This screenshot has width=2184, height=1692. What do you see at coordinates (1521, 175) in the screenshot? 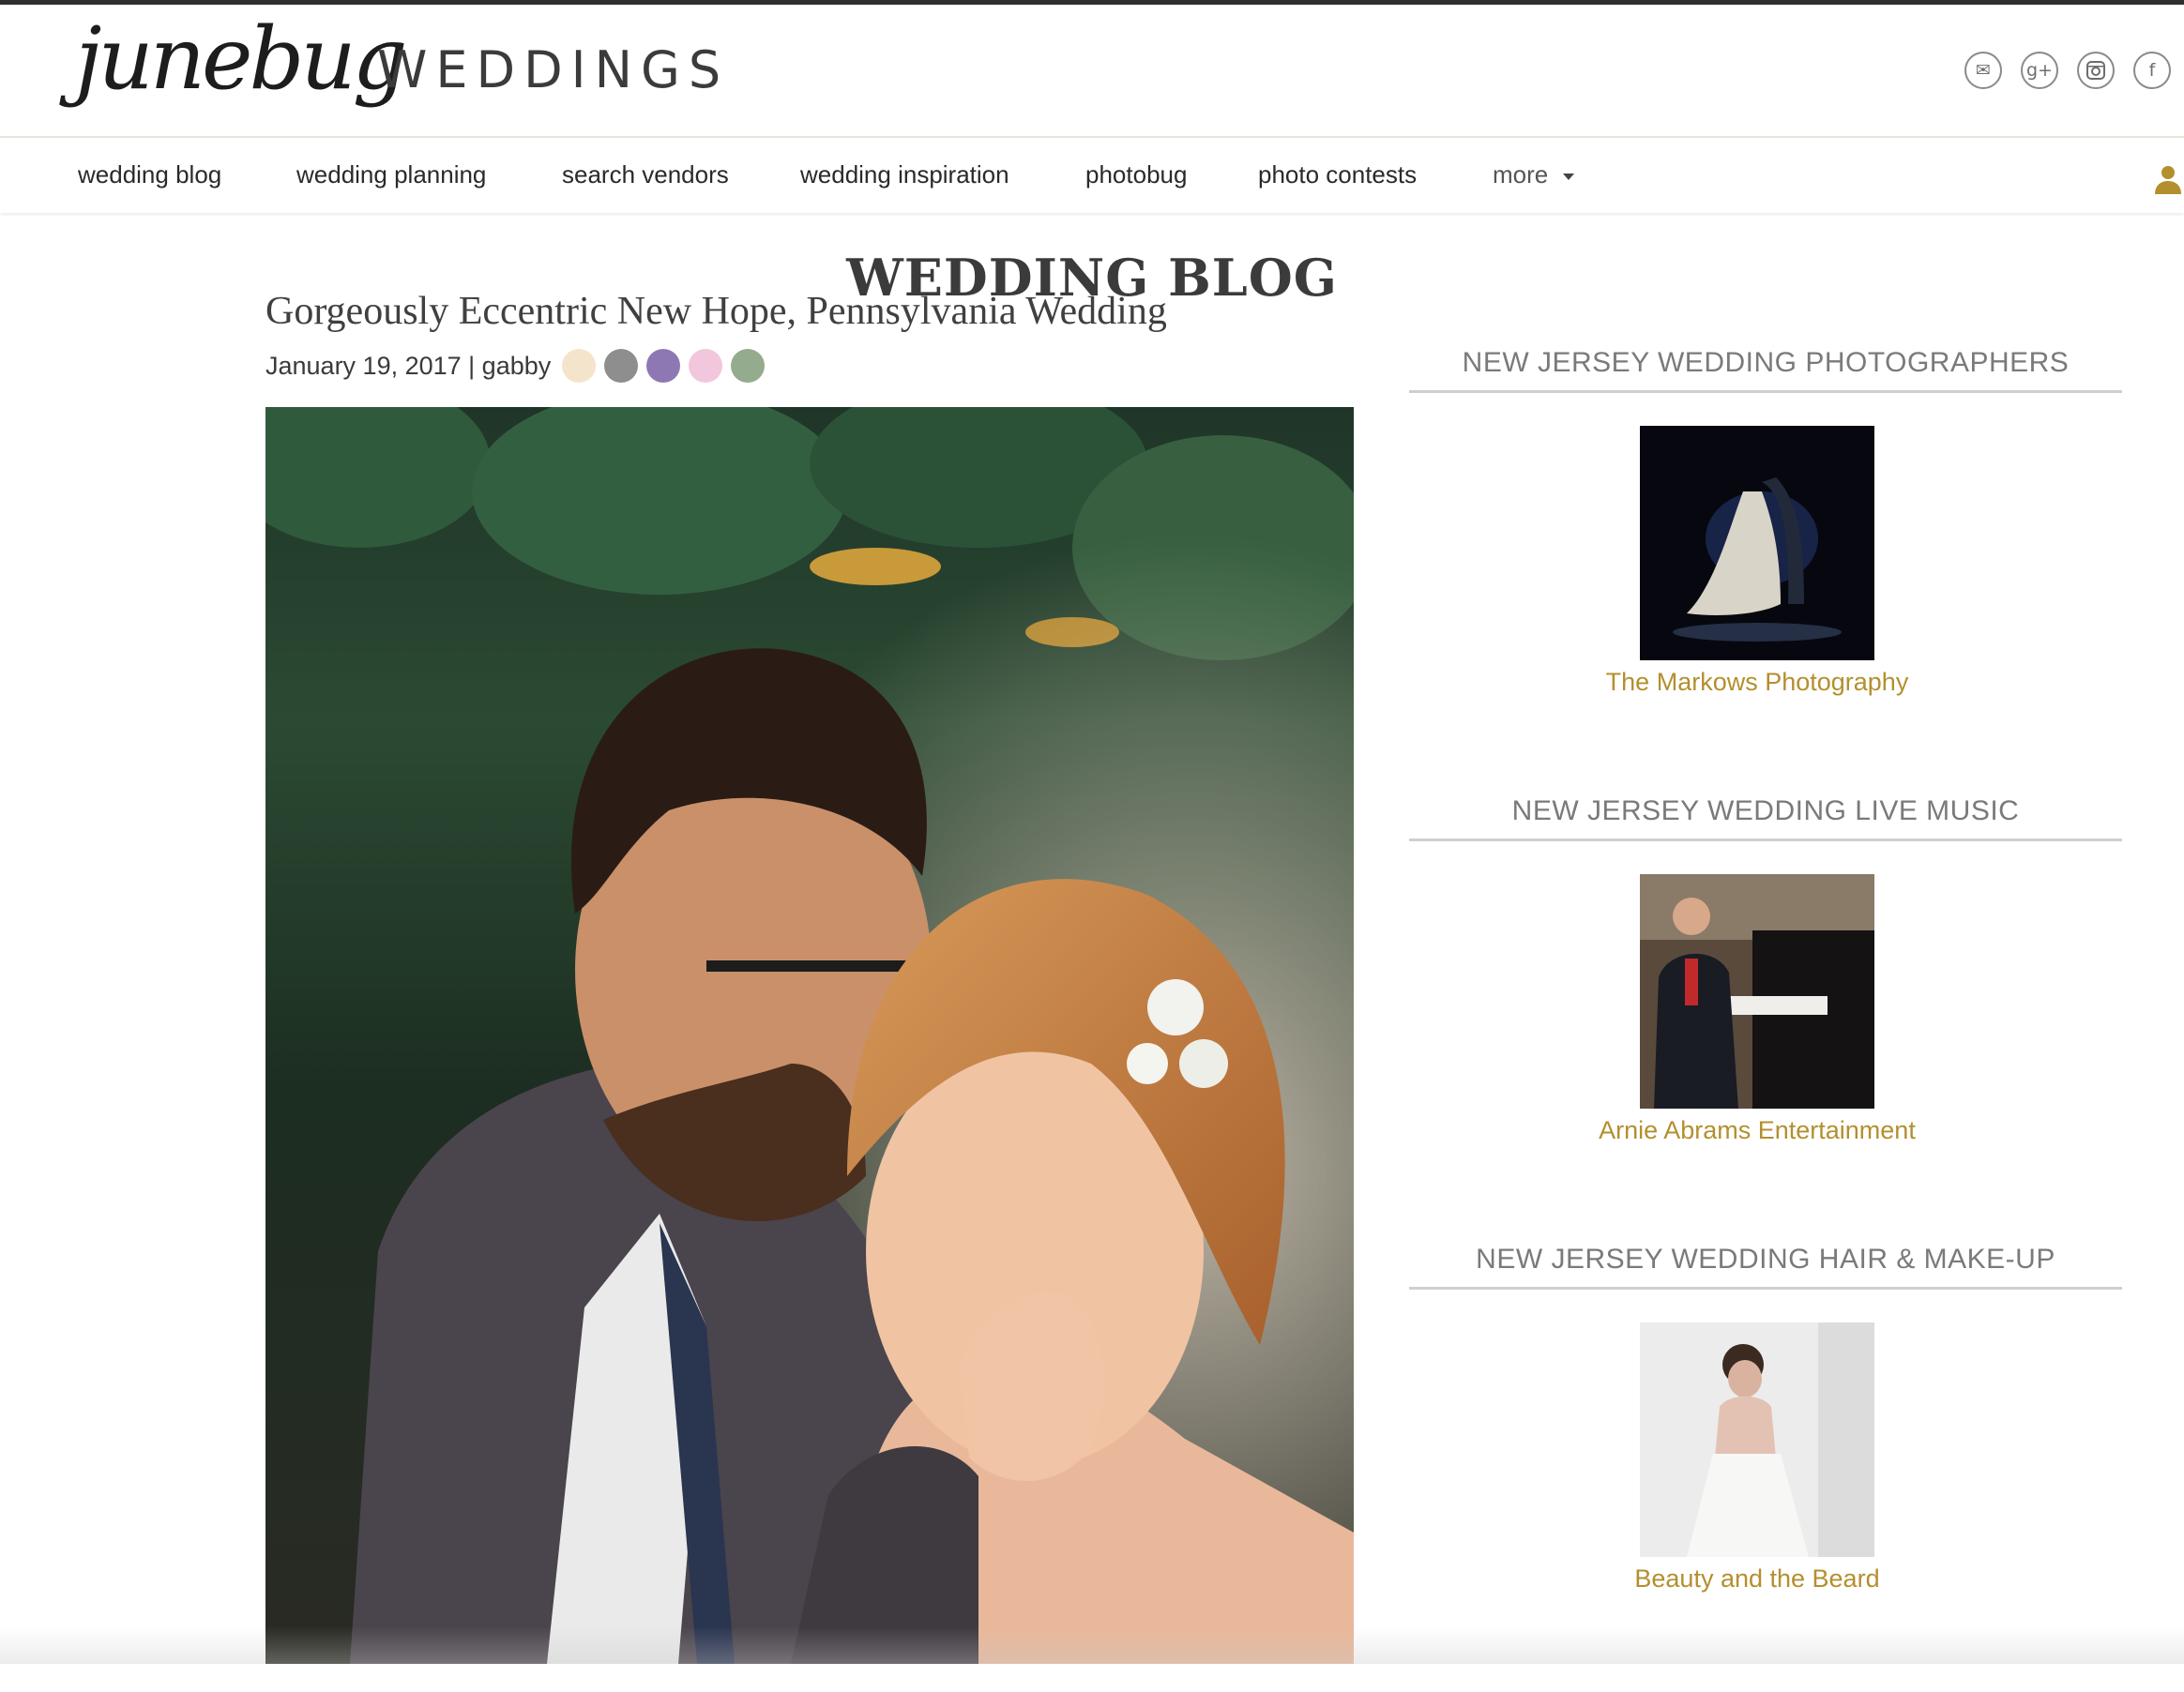
I see `nav-more-label: more` at bounding box center [1521, 175].